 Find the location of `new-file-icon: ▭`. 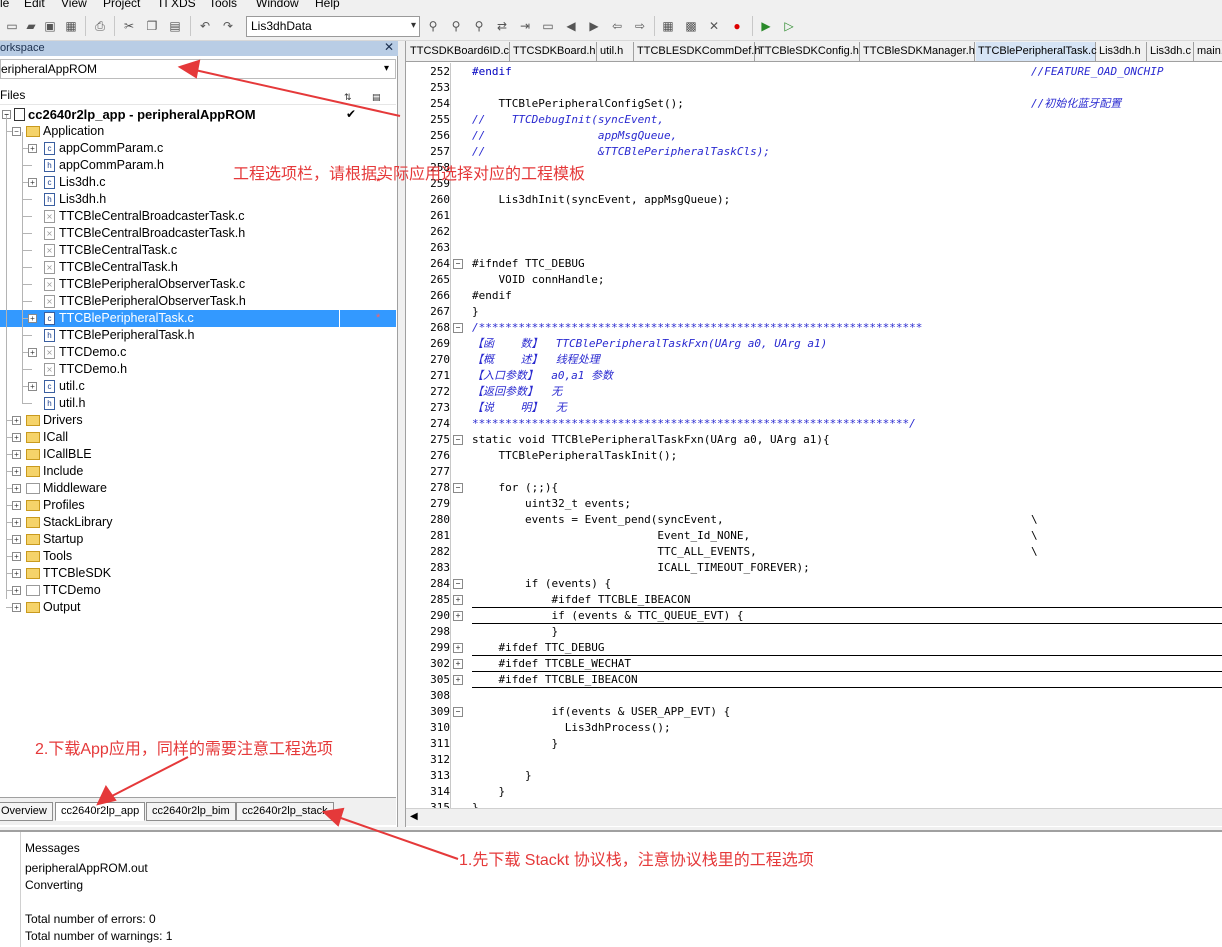

new-file-icon: ▭ is located at coordinates (12, 26).